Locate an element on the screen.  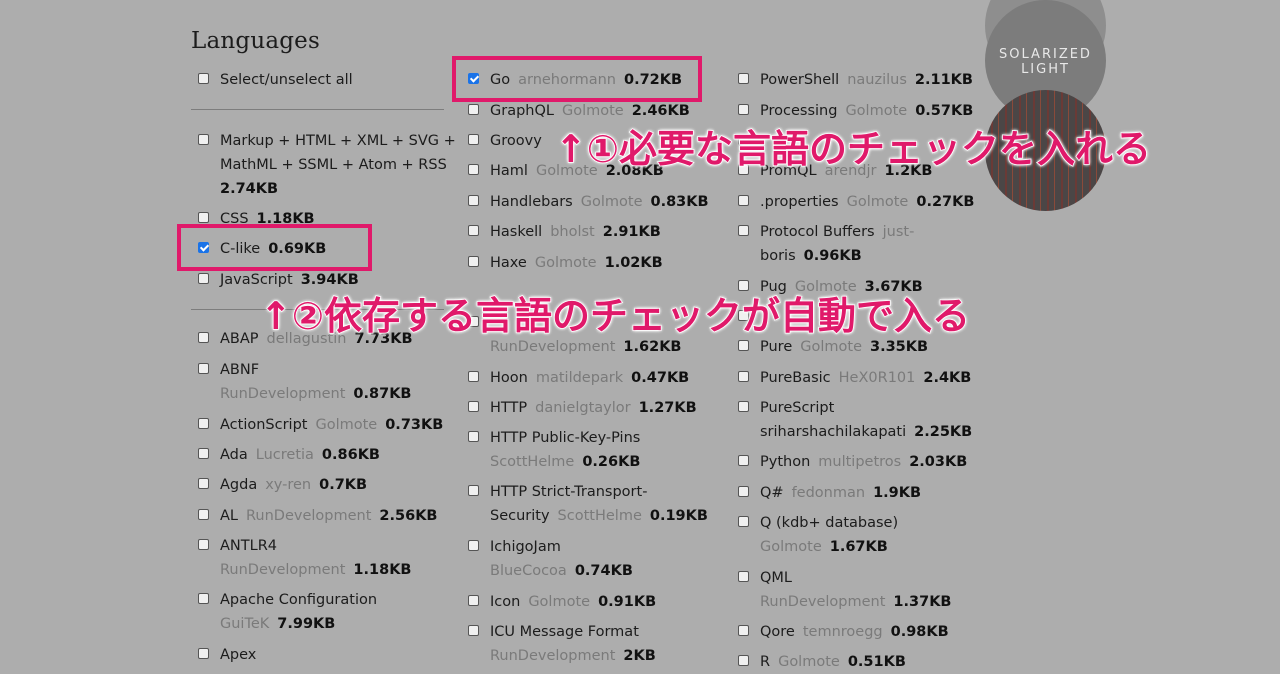
language-name: Icon is located at coordinates (505, 602).